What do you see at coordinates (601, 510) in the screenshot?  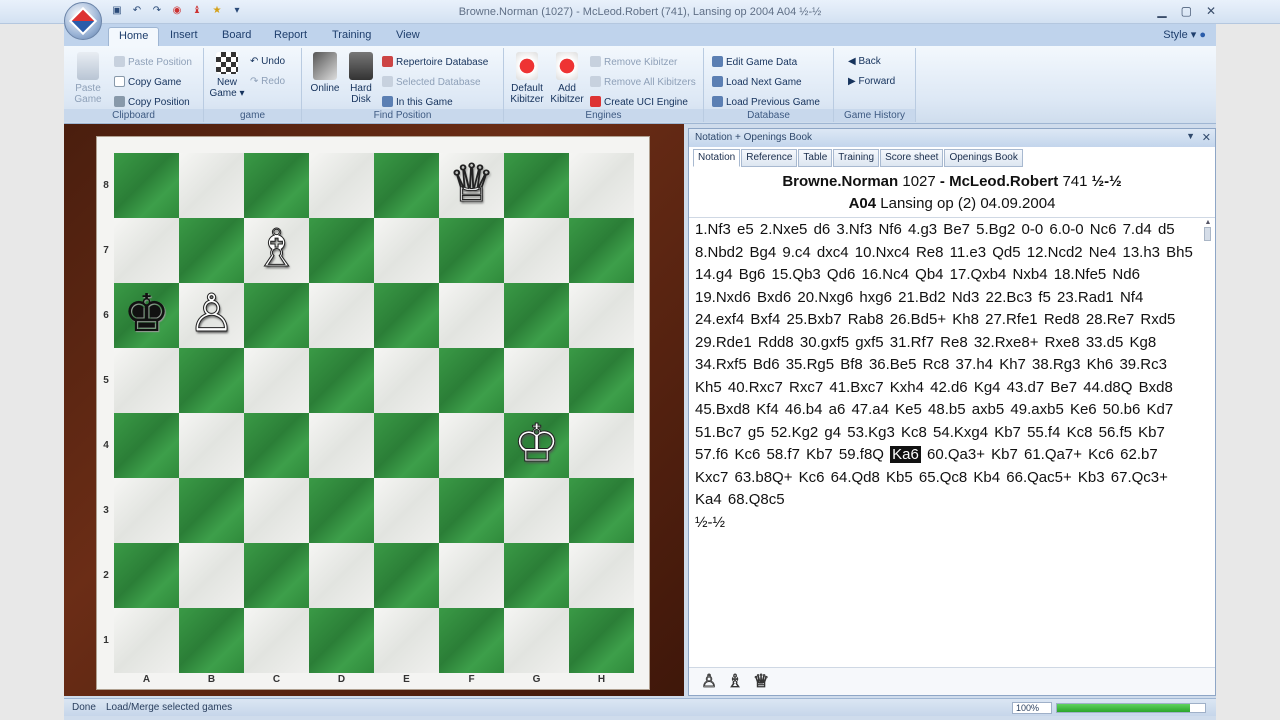 I see `square-h3` at bounding box center [601, 510].